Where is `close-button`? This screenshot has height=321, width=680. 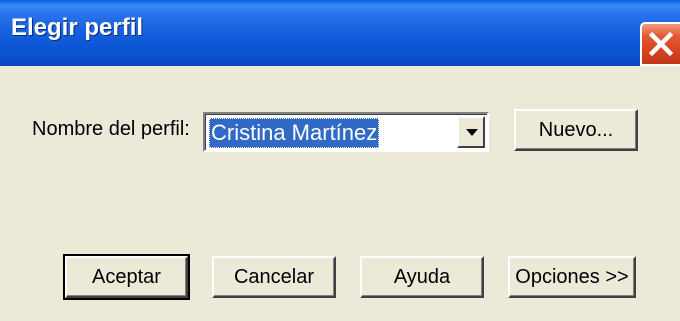 close-button is located at coordinates (660, 44).